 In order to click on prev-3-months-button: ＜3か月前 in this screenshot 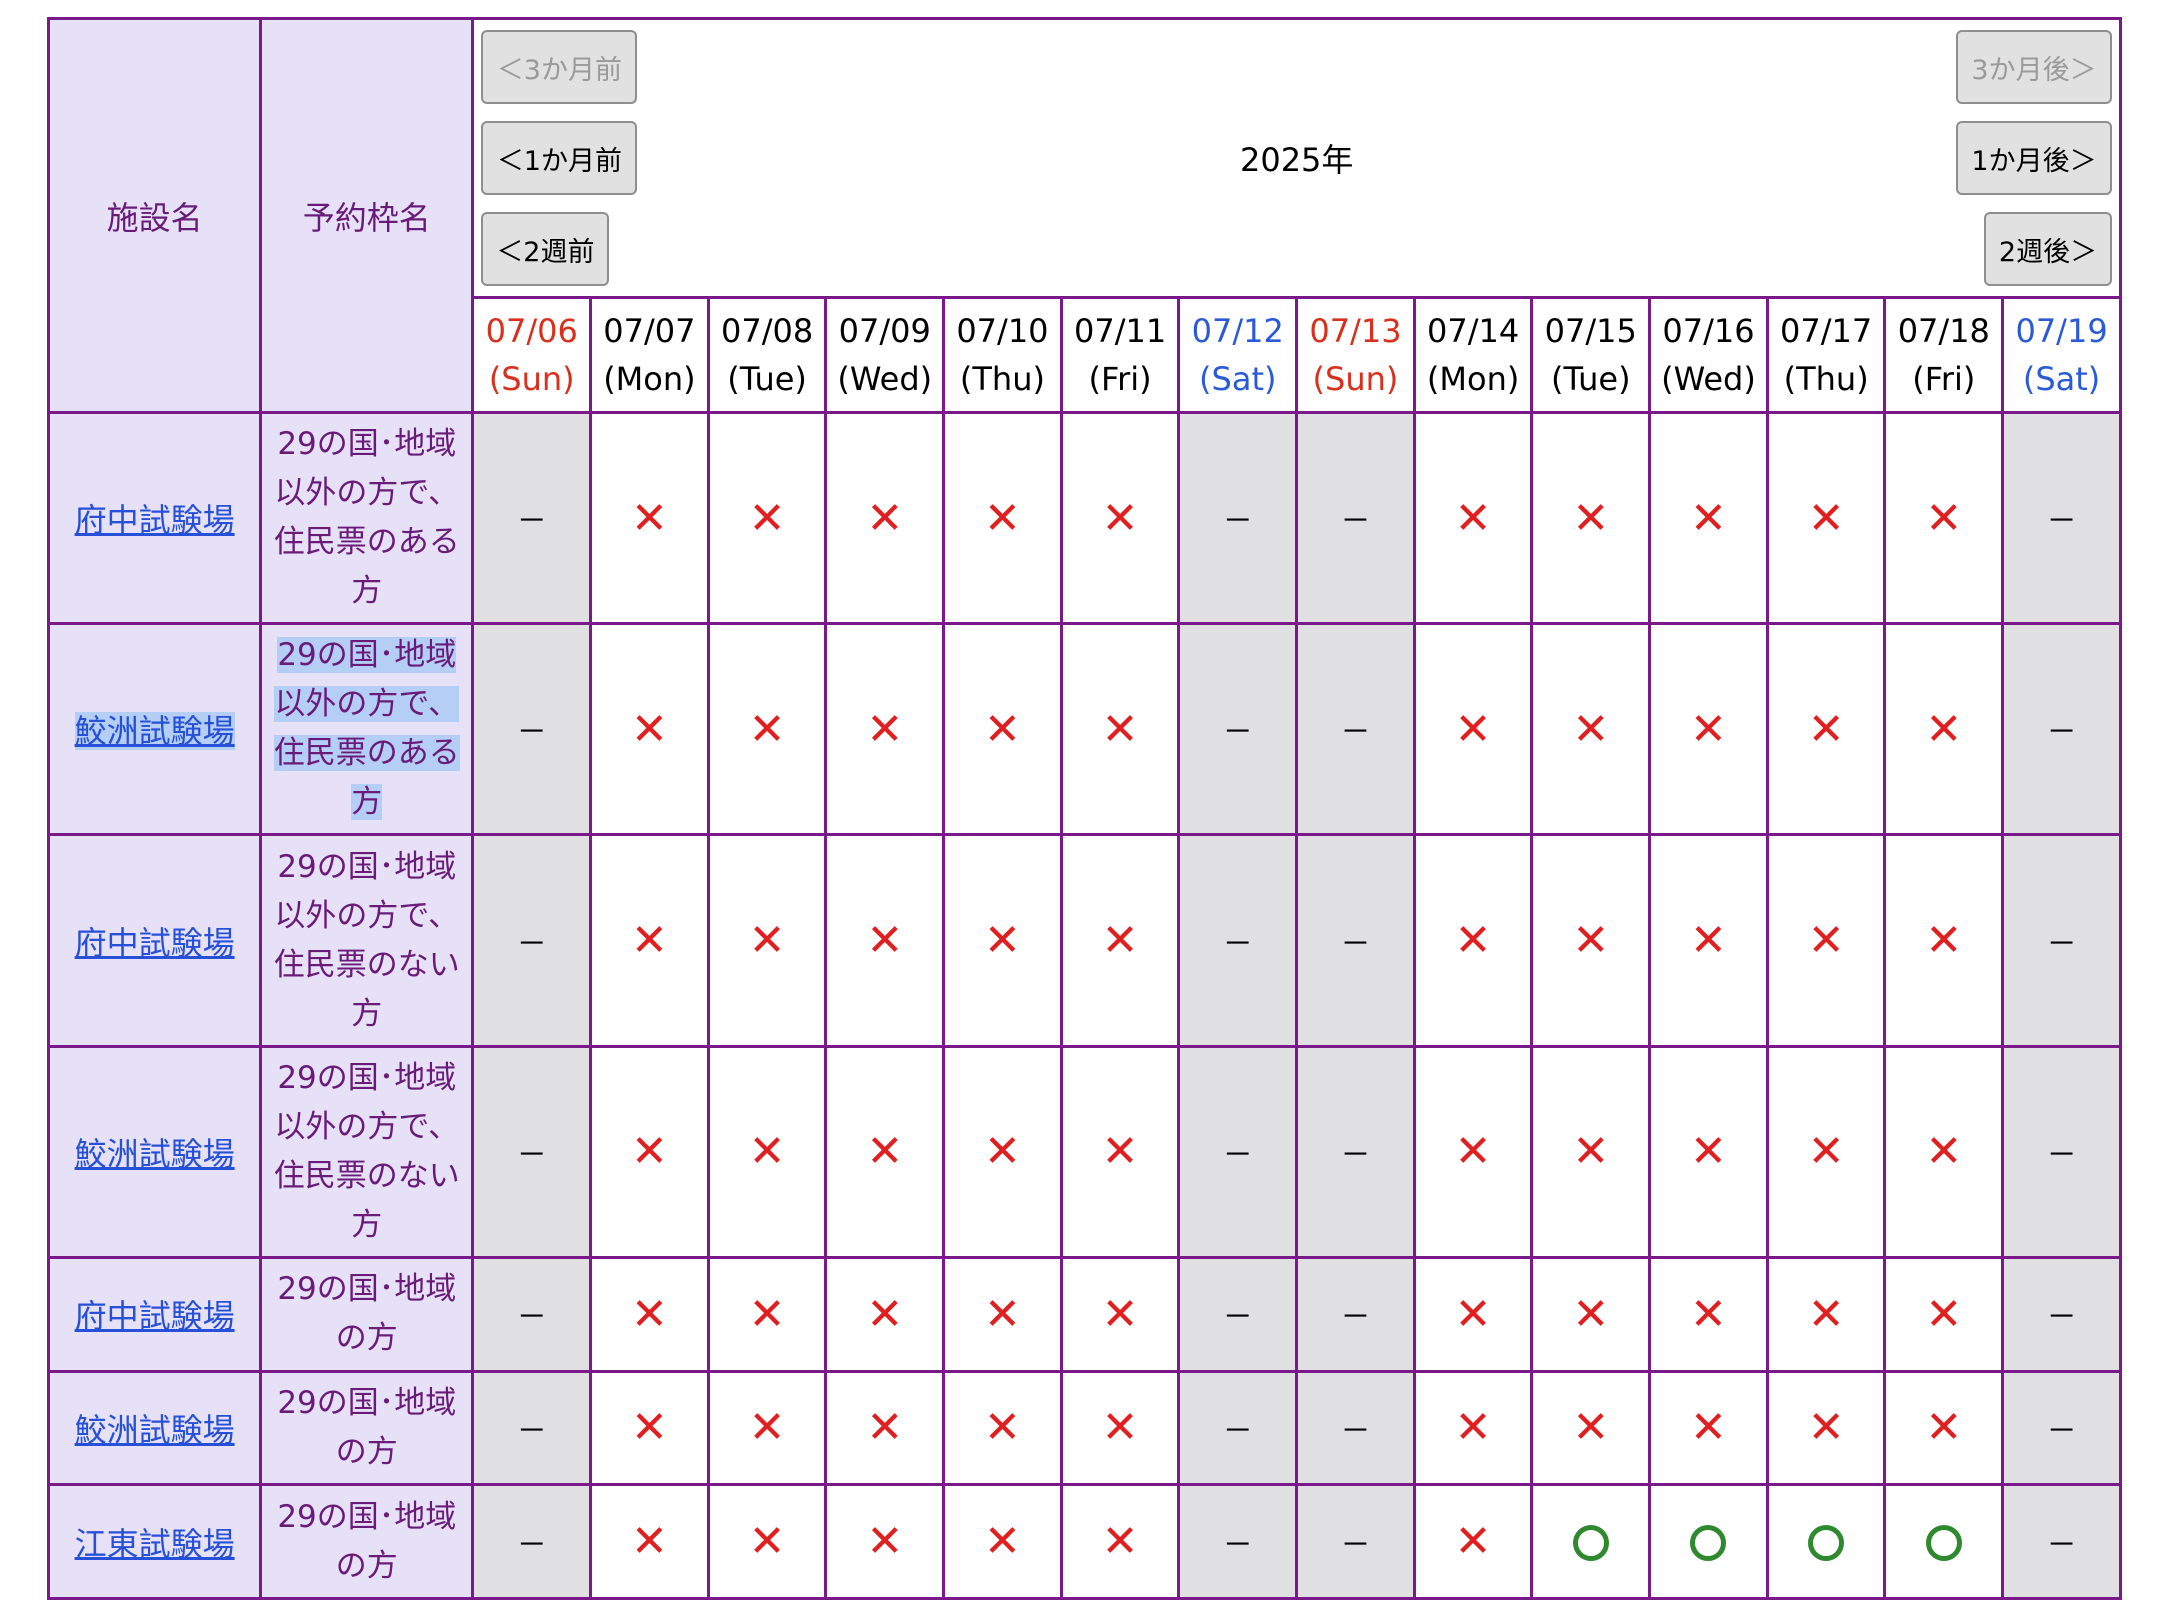, I will do `click(559, 67)`.